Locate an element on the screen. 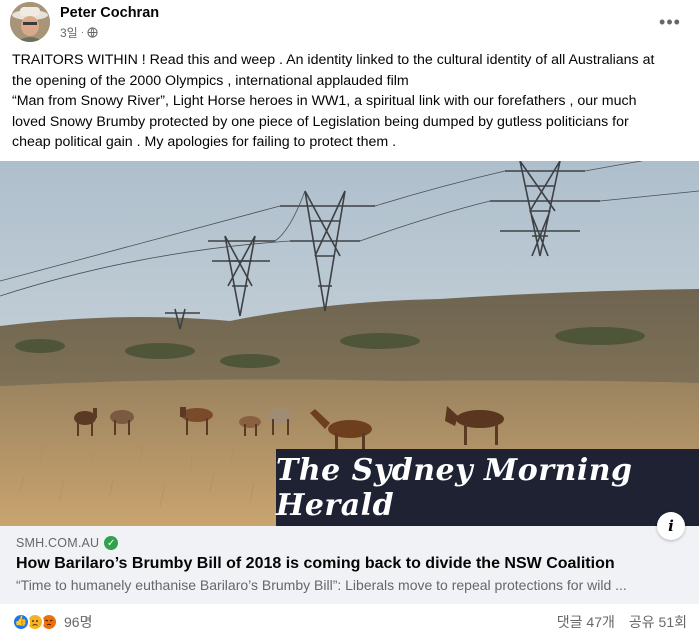 The height and width of the screenshot is (639, 699). post-header: Peter Cochran 3일 · ••• is located at coordinates (350, 22).